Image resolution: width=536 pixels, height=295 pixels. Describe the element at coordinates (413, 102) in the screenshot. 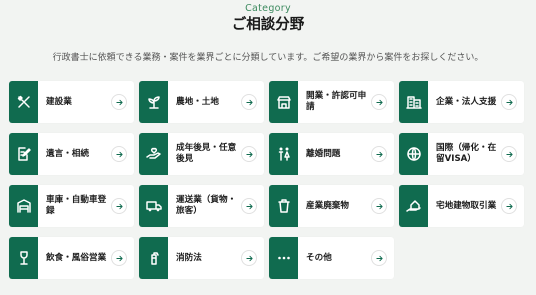

I see `building-icon` at that location.